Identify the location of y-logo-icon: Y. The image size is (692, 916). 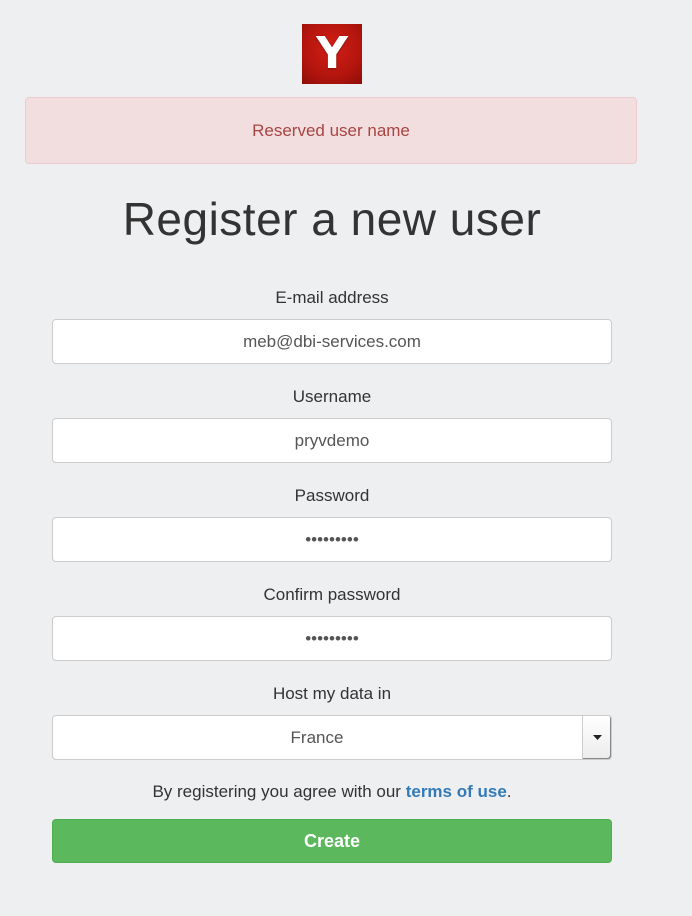
(332, 53).